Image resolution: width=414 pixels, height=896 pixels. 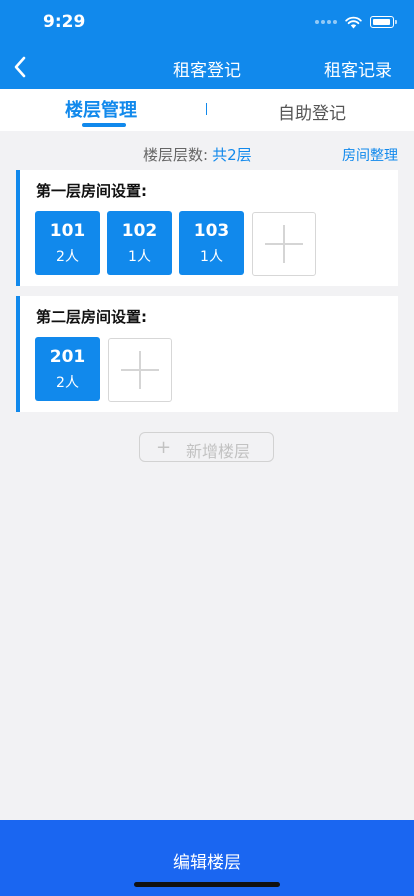 What do you see at coordinates (91, 191) in the screenshot?
I see `floor-title: 第一层房间设置:` at bounding box center [91, 191].